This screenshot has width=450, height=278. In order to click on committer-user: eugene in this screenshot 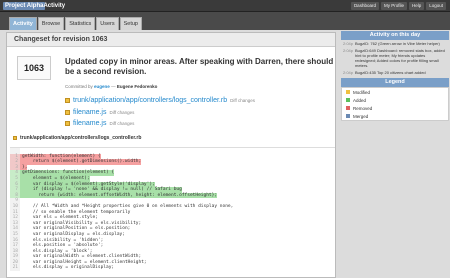, I will do `click(102, 86)`.